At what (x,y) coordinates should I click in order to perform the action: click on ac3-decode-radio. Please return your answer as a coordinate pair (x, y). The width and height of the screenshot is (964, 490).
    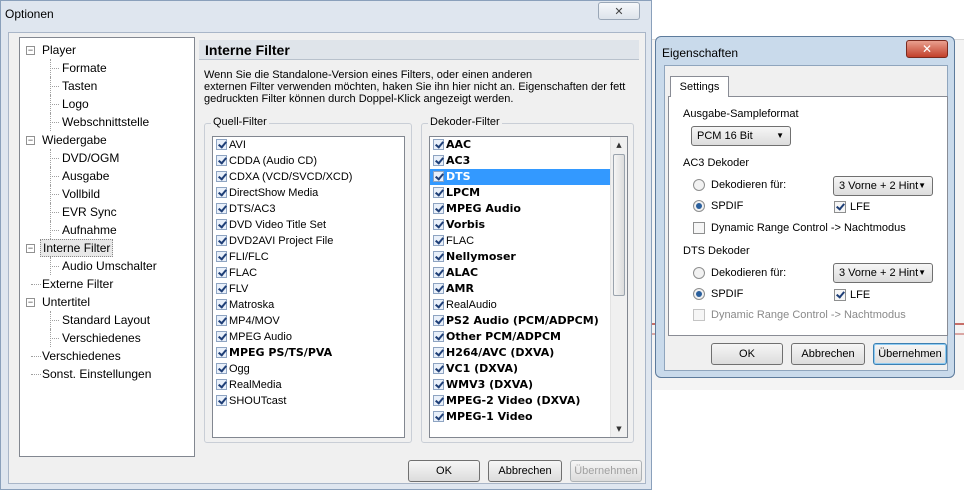
    Looking at the image, I should click on (699, 185).